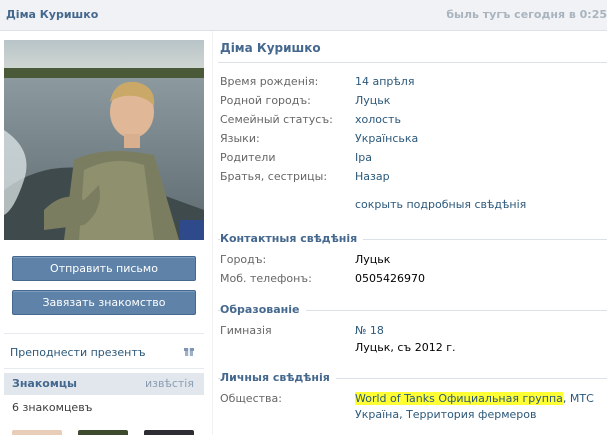  Describe the element at coordinates (263, 309) in the screenshot. I see `education-section-title: Образованіе` at that location.